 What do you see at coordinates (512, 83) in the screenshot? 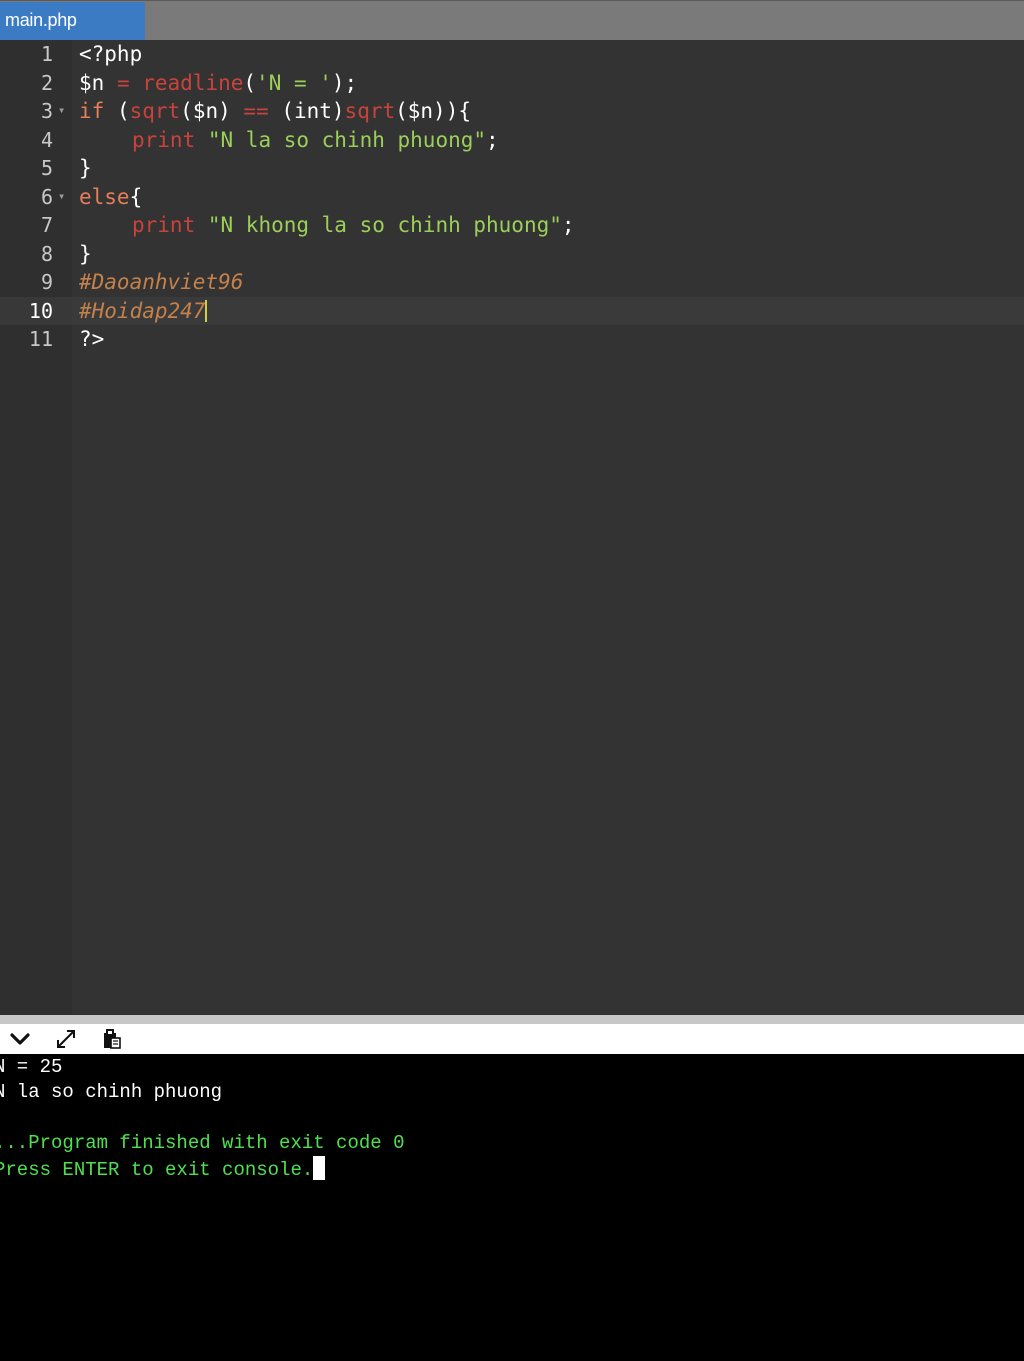
I see `code-line: 2 $n = readline('N = ');` at bounding box center [512, 83].